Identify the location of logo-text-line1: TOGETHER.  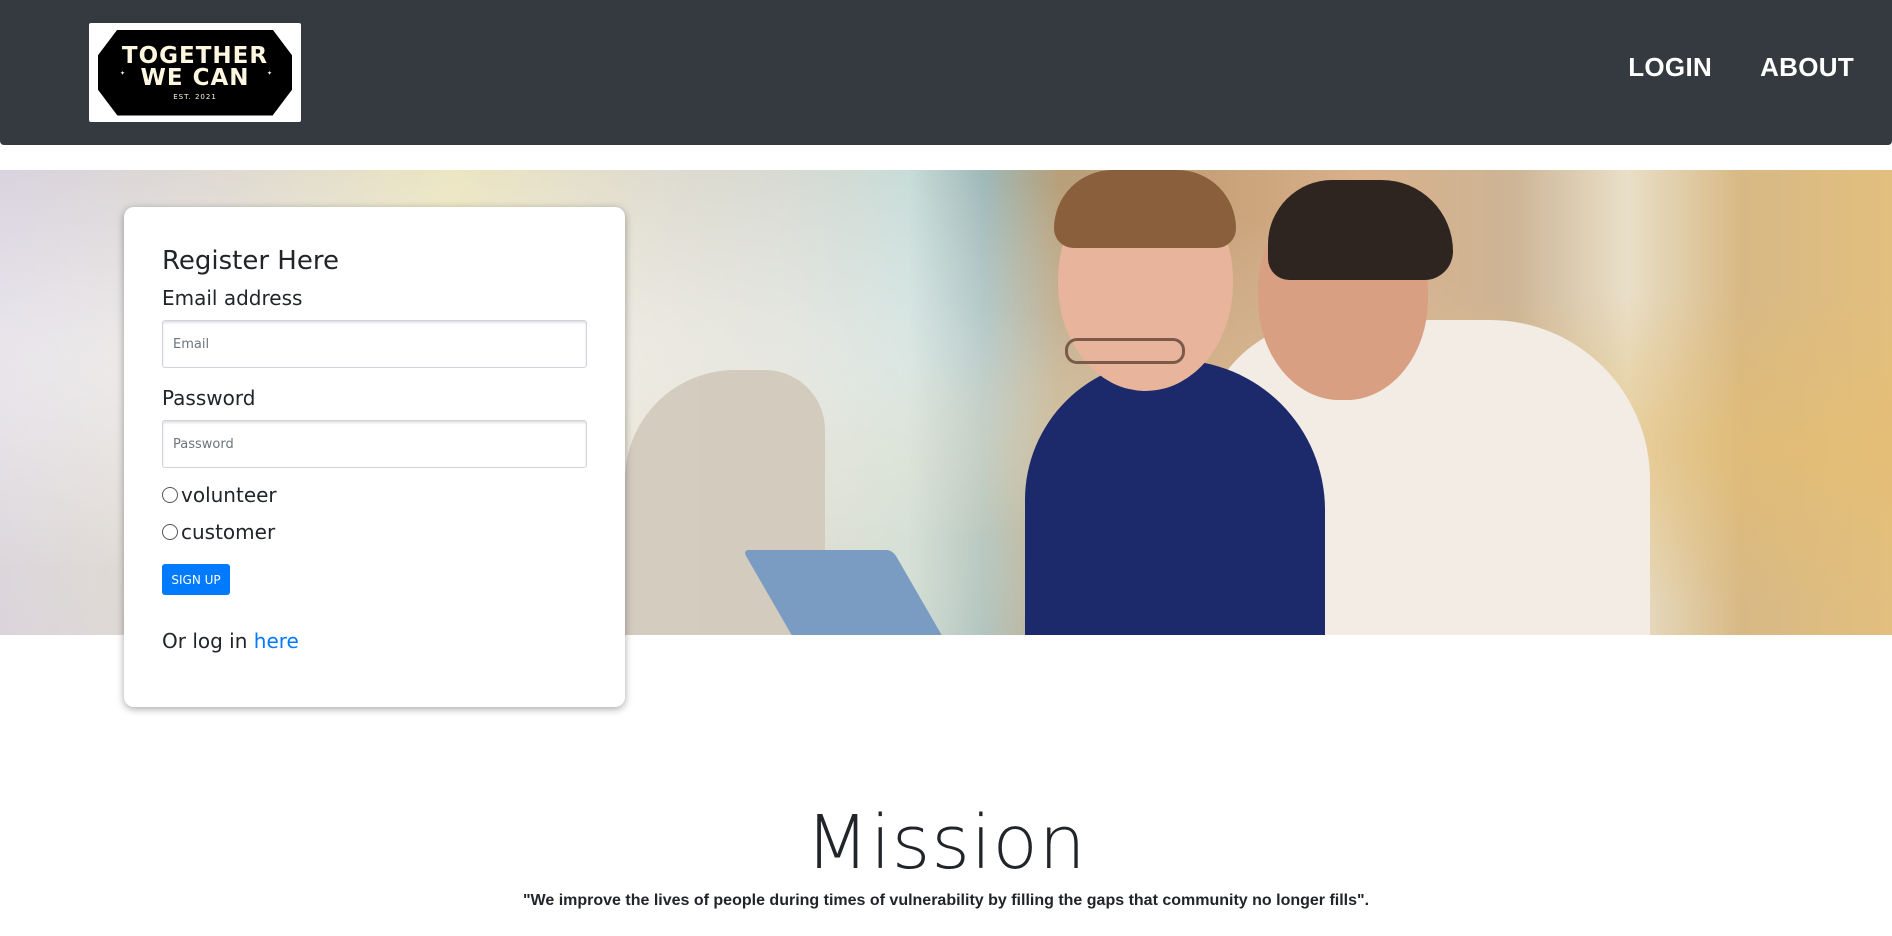
(195, 55).